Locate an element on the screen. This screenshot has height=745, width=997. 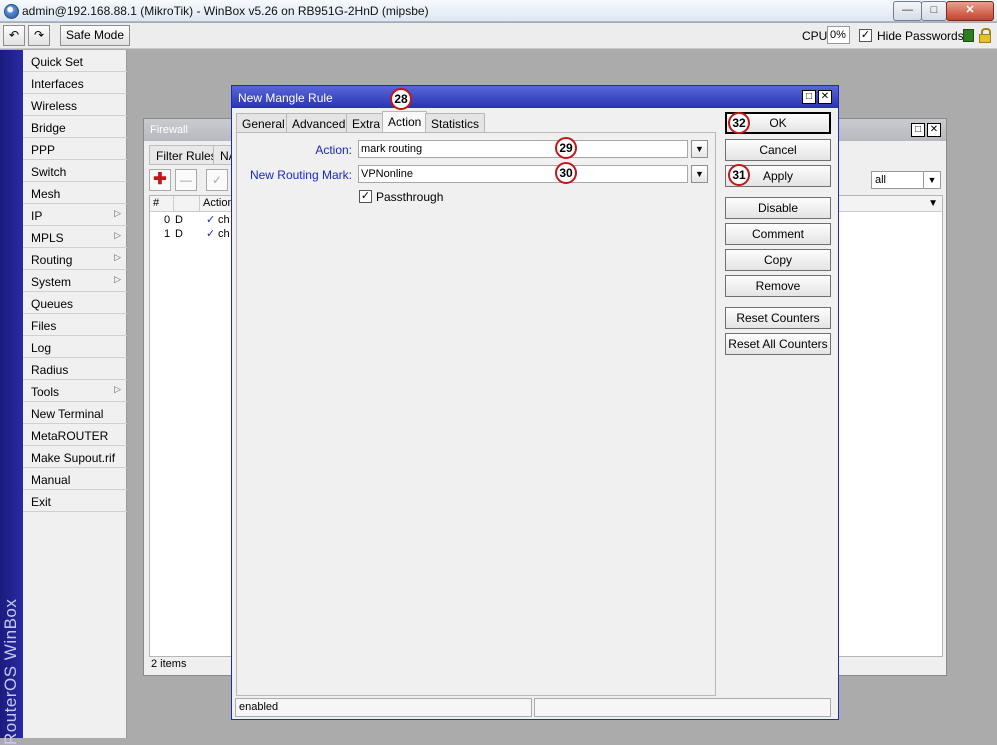
action-label: Action: is located at coordinates (333, 150).